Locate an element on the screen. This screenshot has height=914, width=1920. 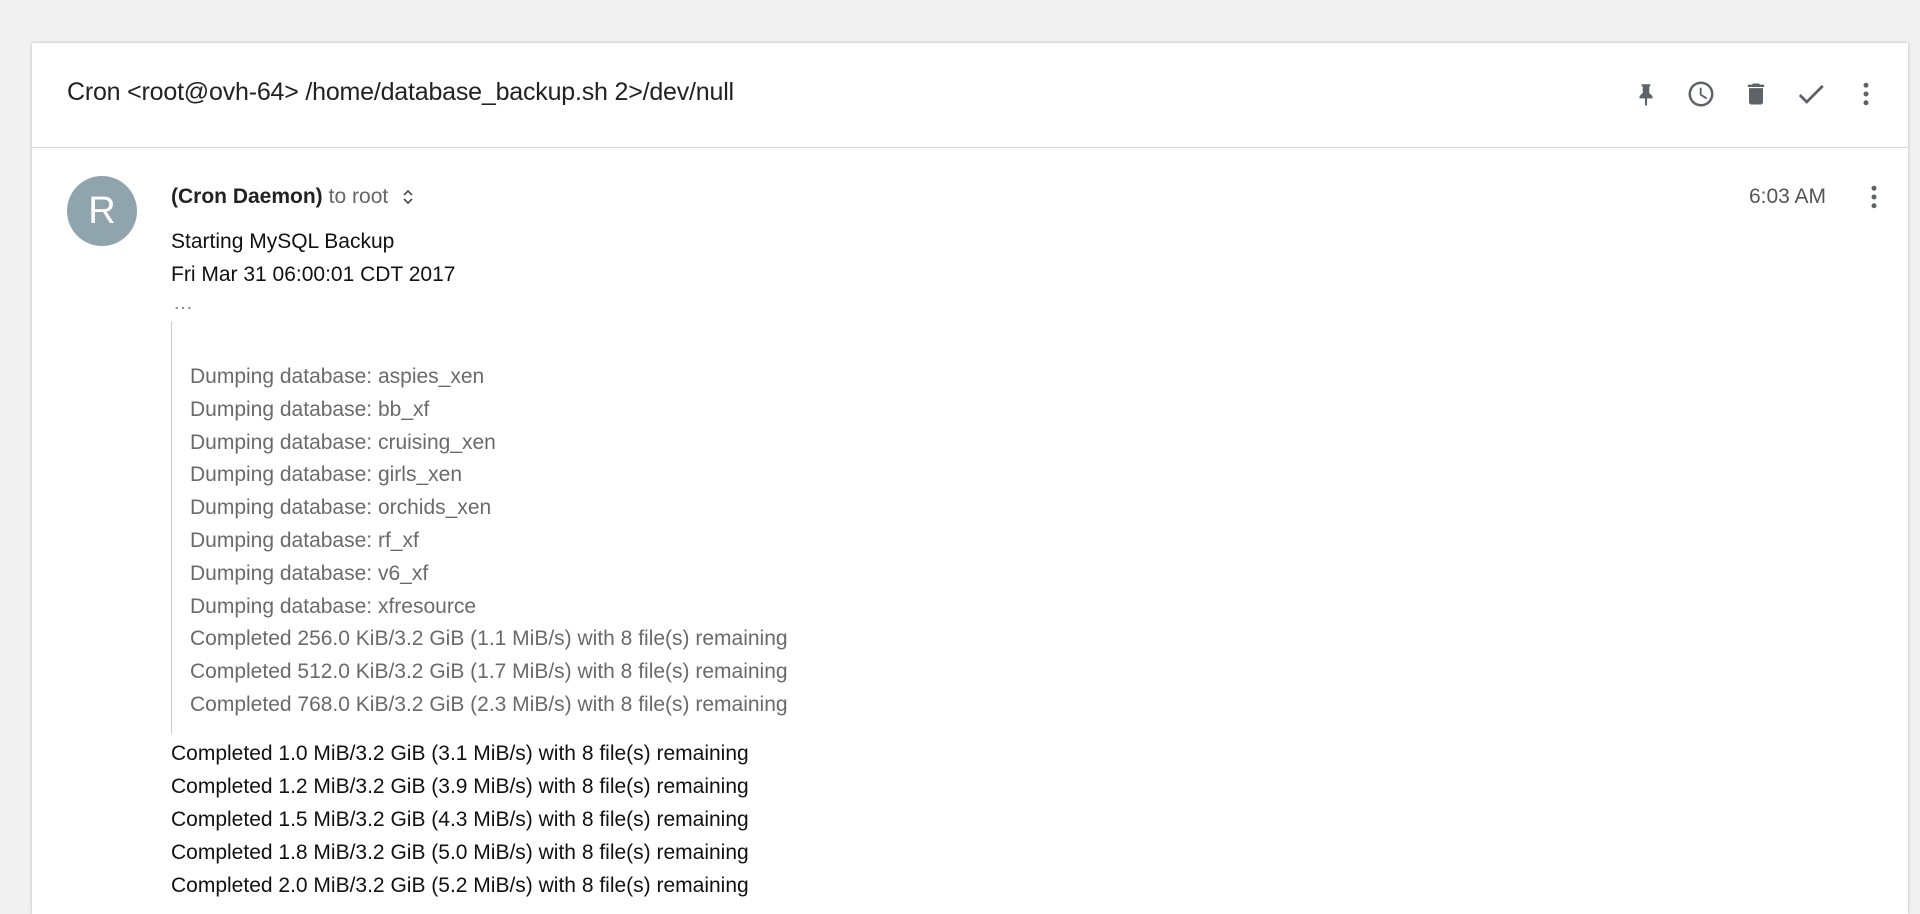
unfold-icon is located at coordinates (408, 197).